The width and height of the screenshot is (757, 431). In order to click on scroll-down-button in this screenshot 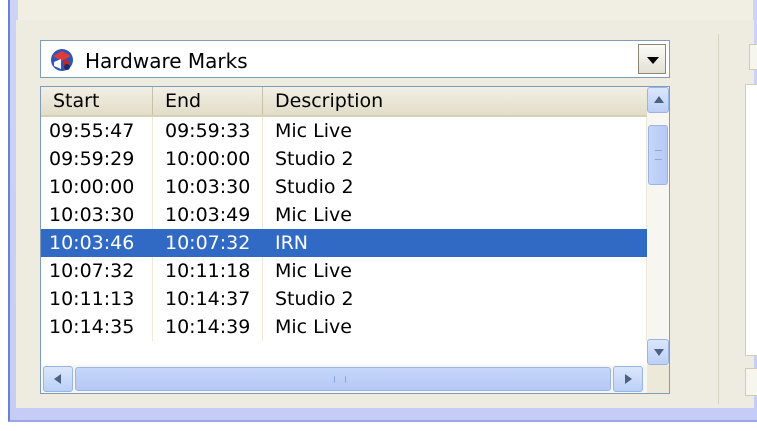, I will do `click(658, 352)`.